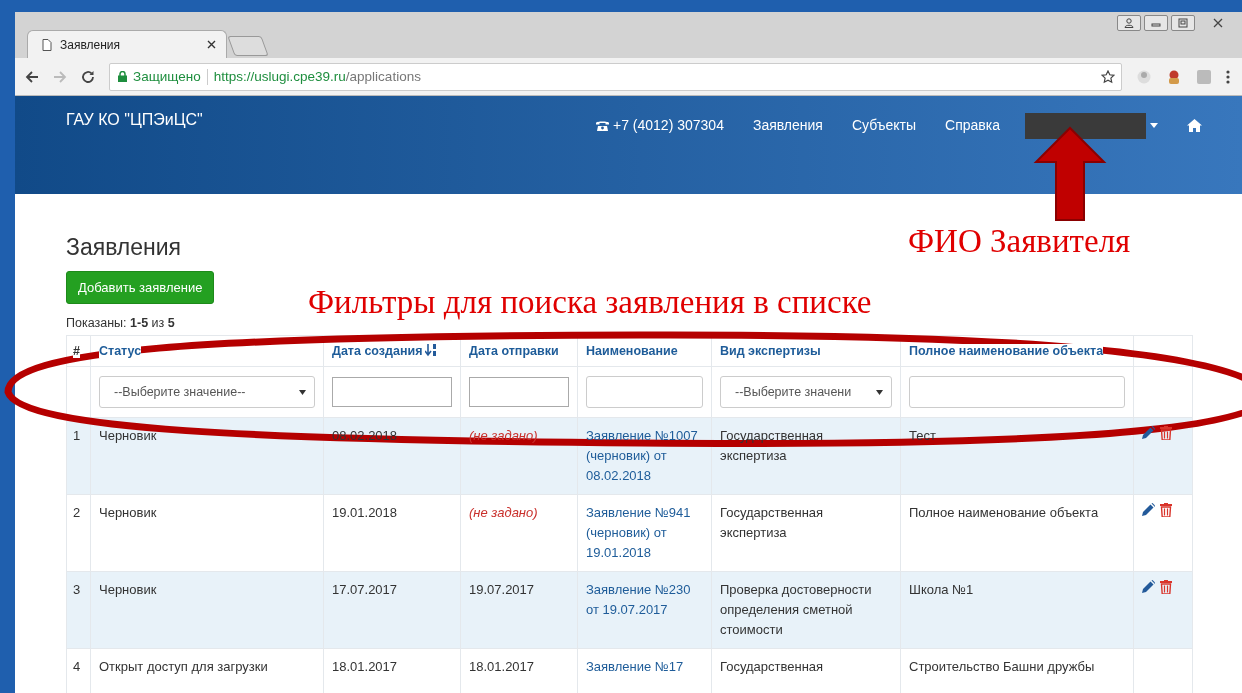 The width and height of the screenshot is (1242, 693). Describe the element at coordinates (770, 351) in the screenshot. I see `column-header: Вид экспертизы` at that location.